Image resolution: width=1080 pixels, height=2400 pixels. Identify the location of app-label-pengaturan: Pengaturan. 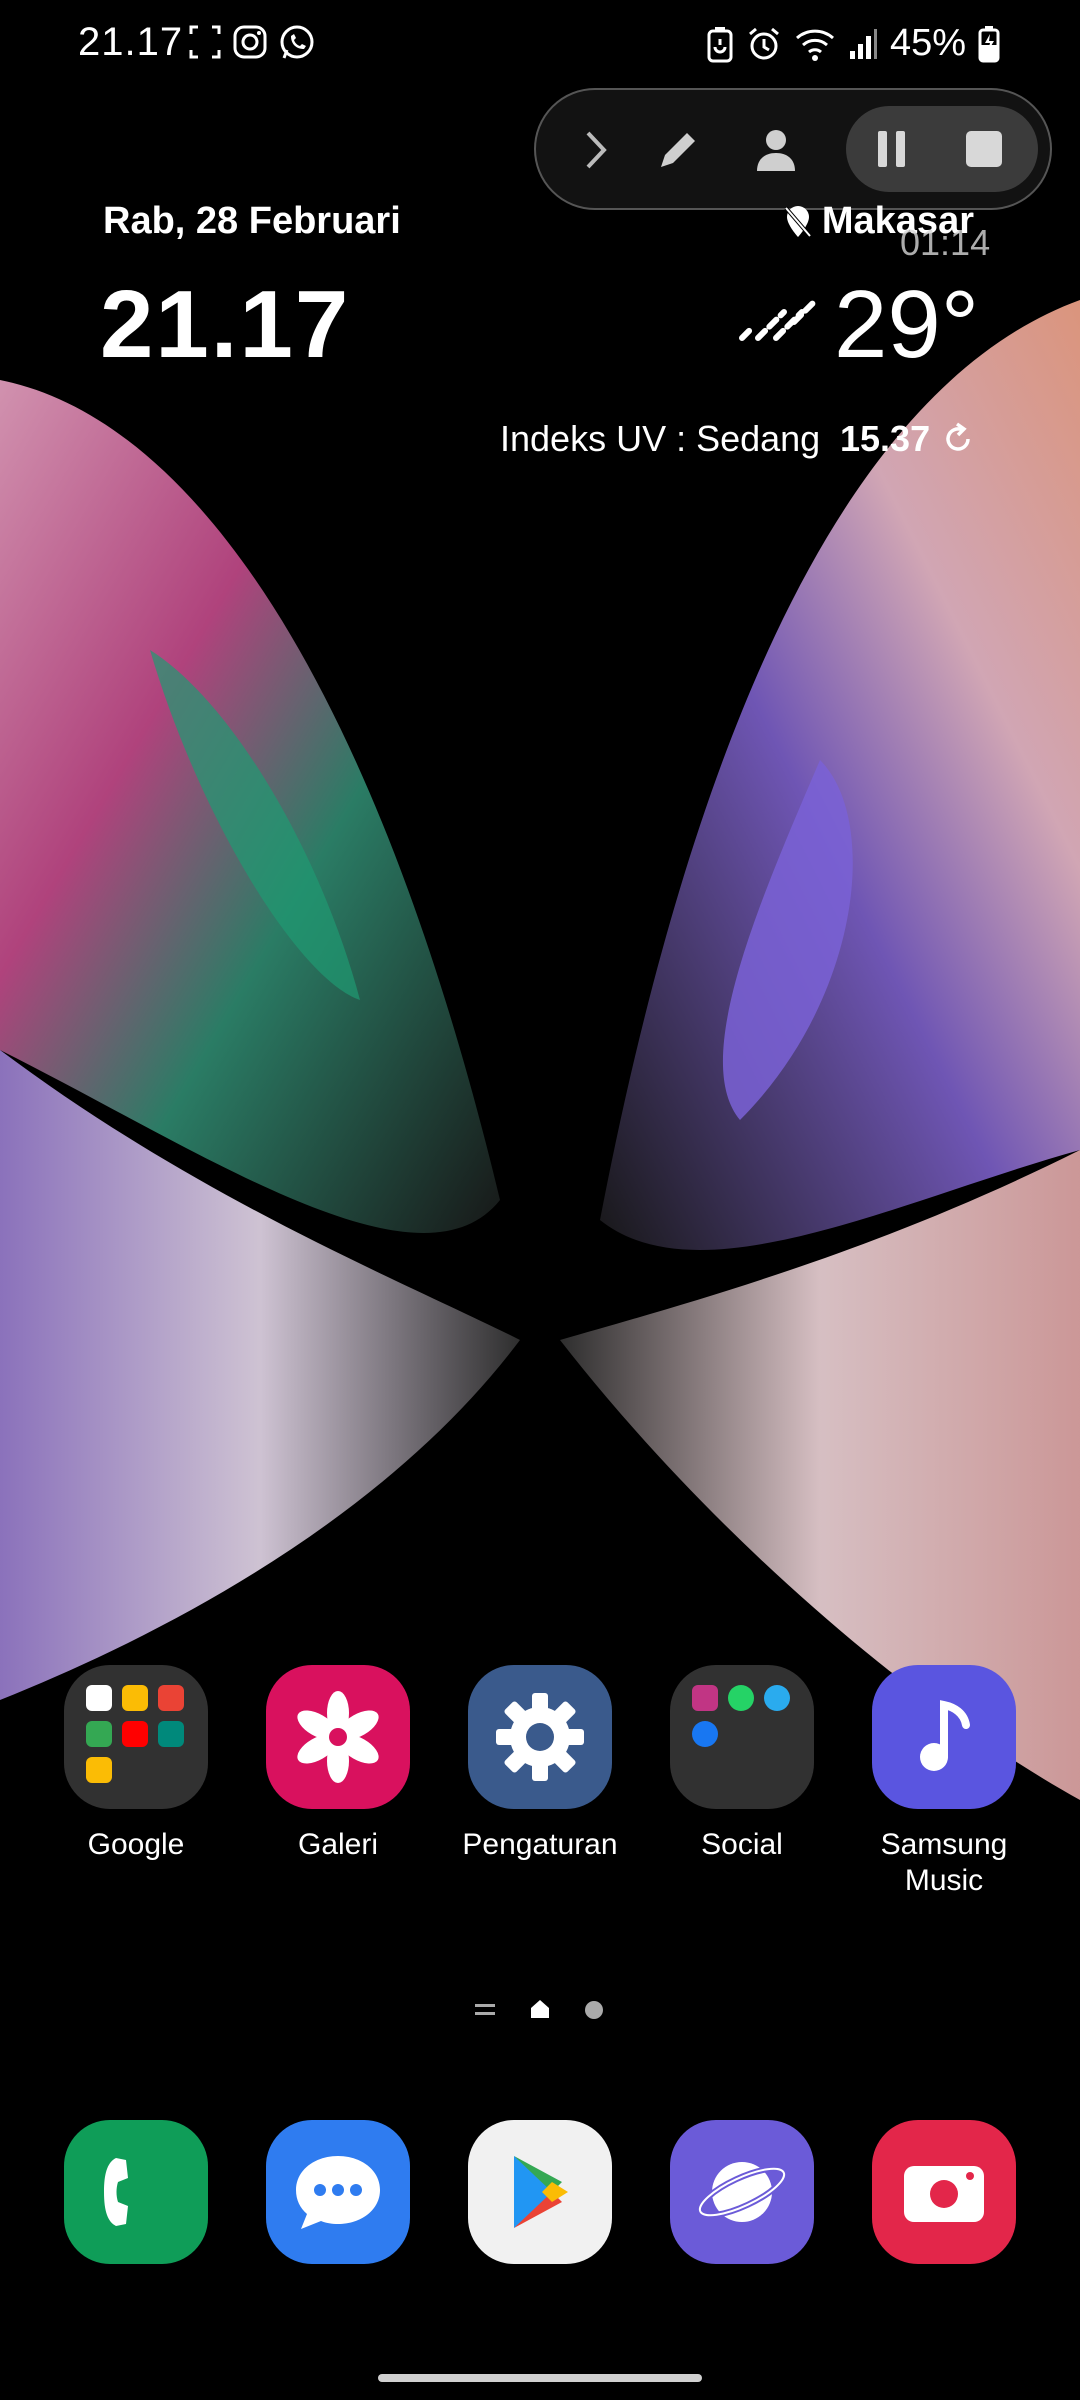
(540, 1844).